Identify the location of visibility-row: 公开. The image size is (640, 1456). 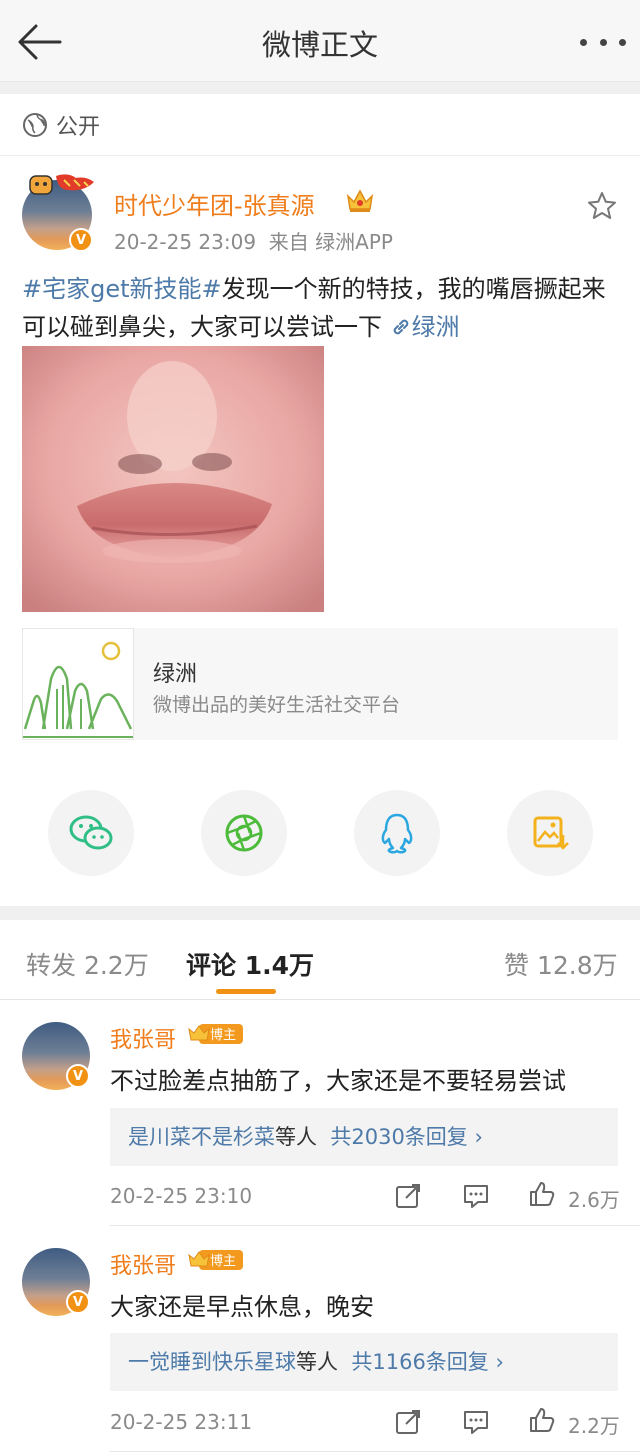
(320, 125).